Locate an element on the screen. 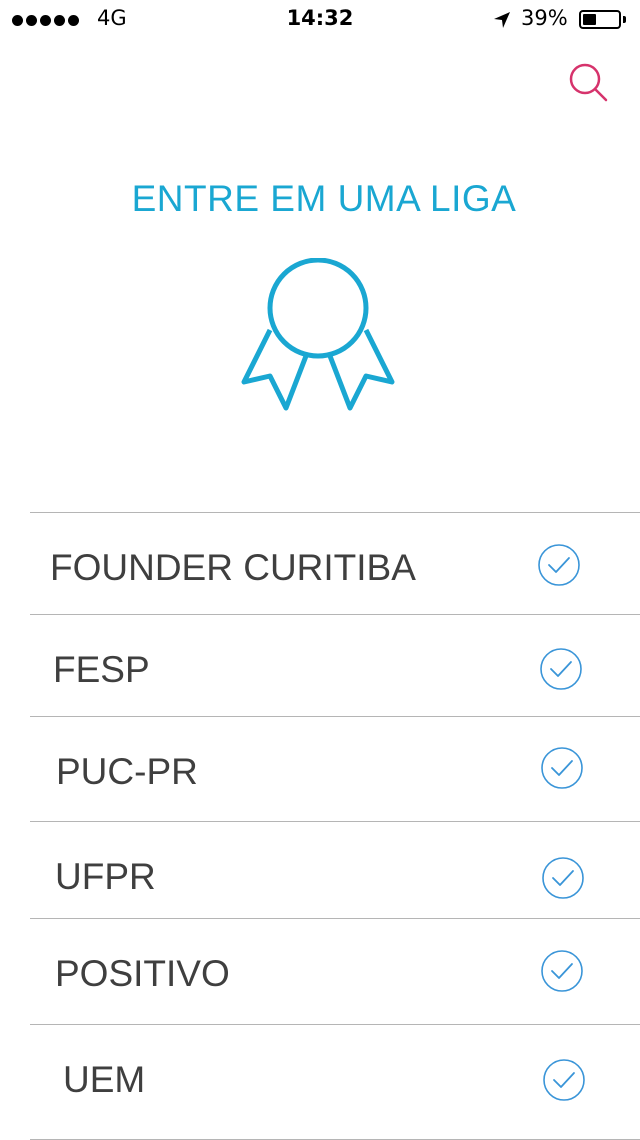 This screenshot has height=1140, width=640. league-name: FESP is located at coordinates (101, 669).